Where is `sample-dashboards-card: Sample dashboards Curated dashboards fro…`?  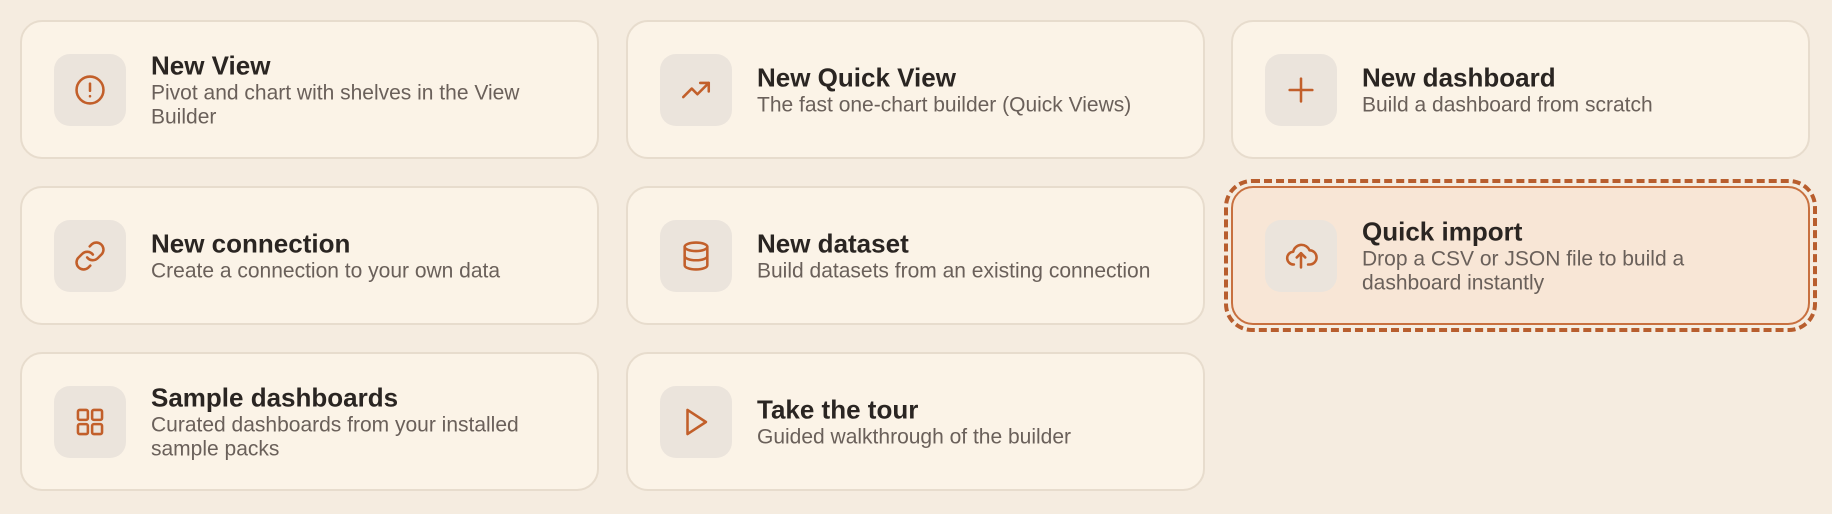 sample-dashboards-card: Sample dashboards Curated dashboards fro… is located at coordinates (309, 421).